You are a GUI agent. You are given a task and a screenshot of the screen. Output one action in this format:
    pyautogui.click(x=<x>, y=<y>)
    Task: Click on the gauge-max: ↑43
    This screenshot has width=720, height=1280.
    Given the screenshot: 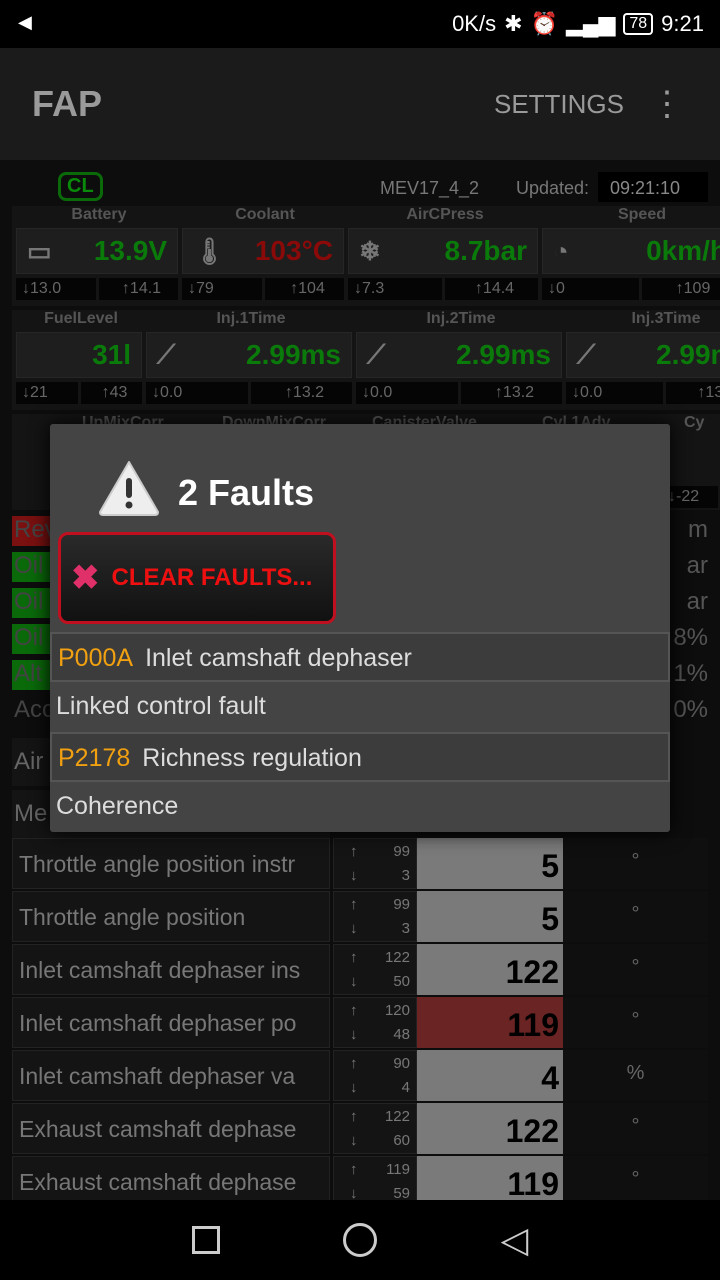 What is the action you would take?
    pyautogui.click(x=111, y=393)
    